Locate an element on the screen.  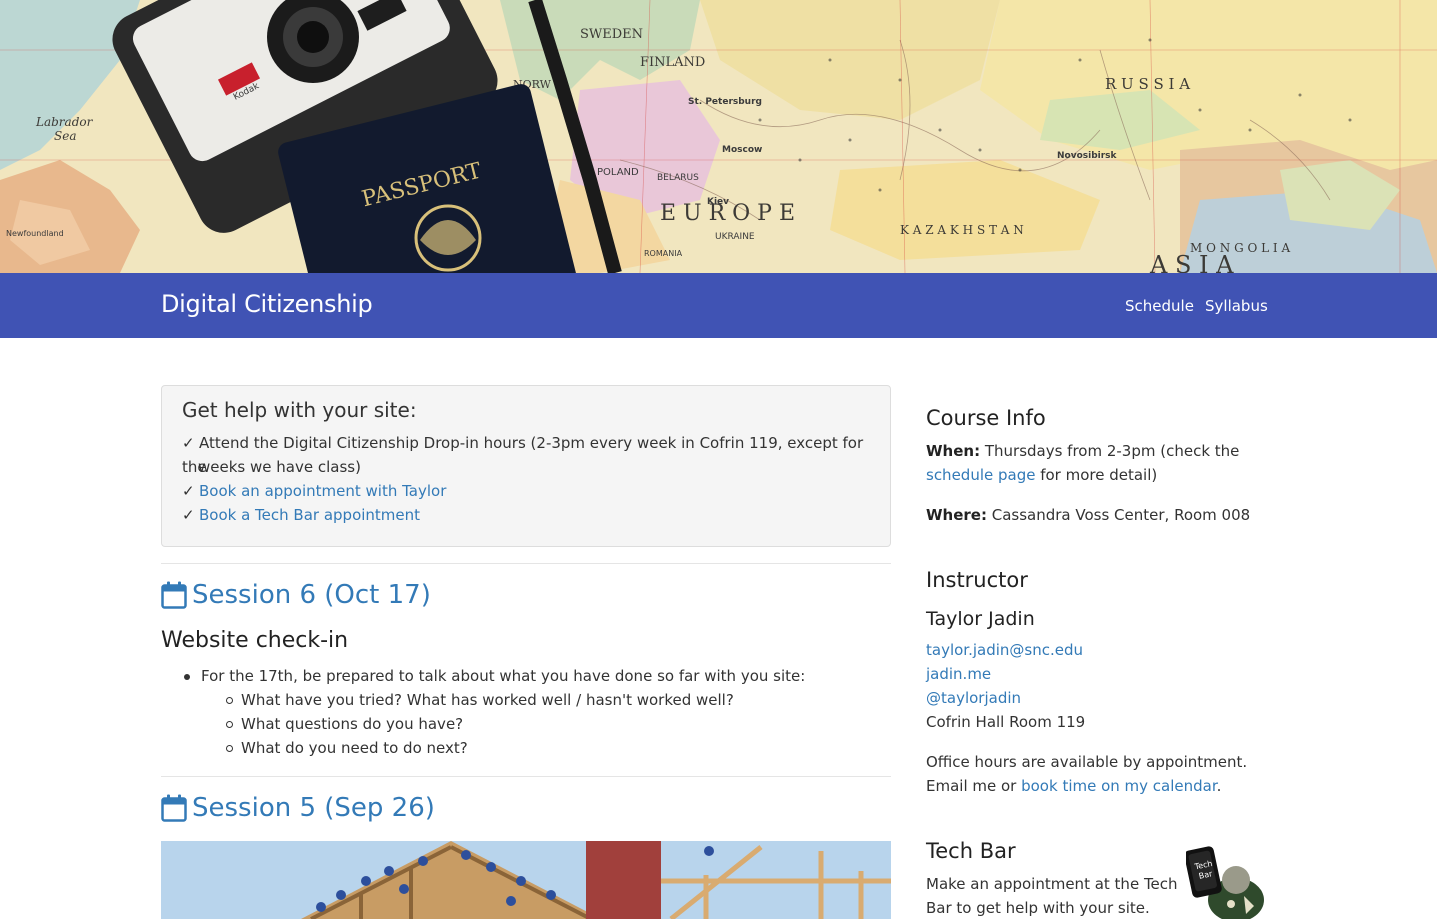
map-label-kazakhstan: K A Z A K H S T A N is located at coordinates (962, 230).